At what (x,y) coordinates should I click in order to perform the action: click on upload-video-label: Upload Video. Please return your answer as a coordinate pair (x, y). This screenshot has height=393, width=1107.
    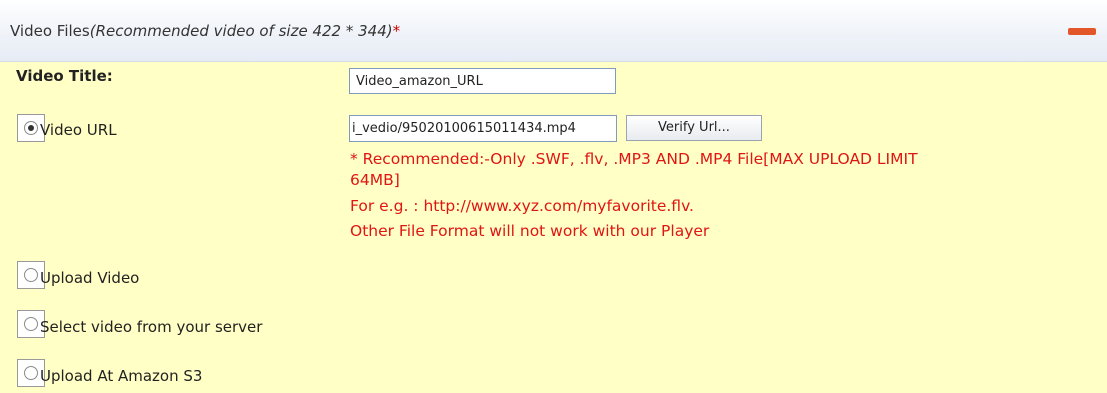
    Looking at the image, I should click on (90, 278).